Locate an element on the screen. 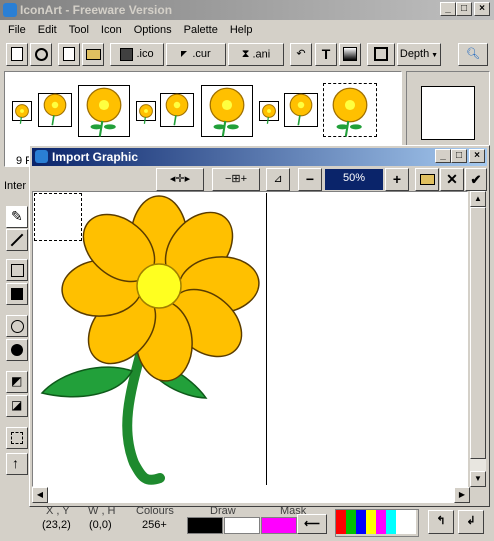 Image resolution: width=494 pixels, height=541 pixels. palette-green is located at coordinates (351, 522).